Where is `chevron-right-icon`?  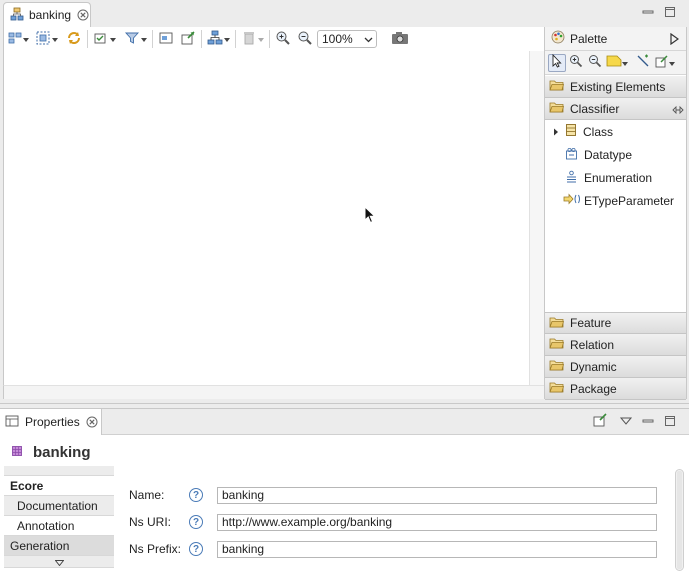 chevron-right-icon is located at coordinates (556, 132).